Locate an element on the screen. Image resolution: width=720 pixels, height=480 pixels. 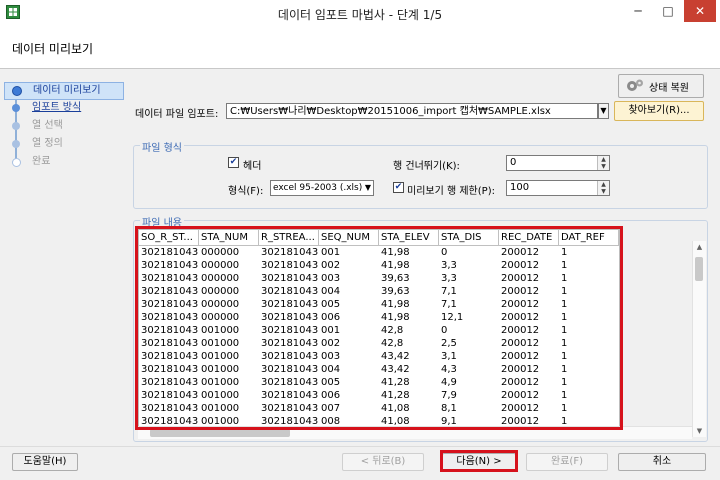
step-column-define: 열 정의 is located at coordinates (63, 144).